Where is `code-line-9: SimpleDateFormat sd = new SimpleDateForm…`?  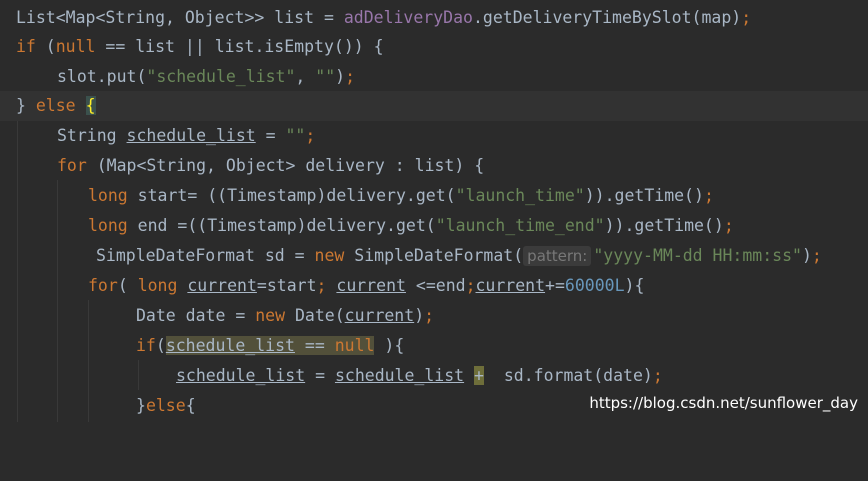 code-line-9: SimpleDateFormat sd = new SimpleDateForm… is located at coordinates (434, 256).